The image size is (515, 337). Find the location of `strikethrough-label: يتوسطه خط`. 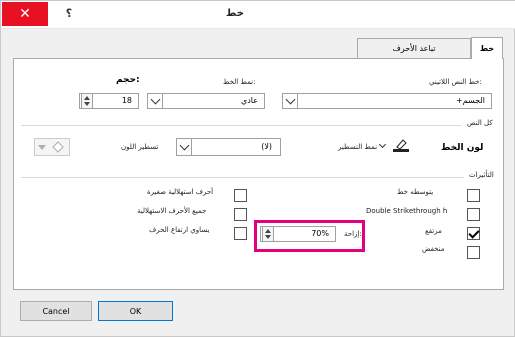

strikethrough-label: يتوسطه خط is located at coordinates (415, 192).